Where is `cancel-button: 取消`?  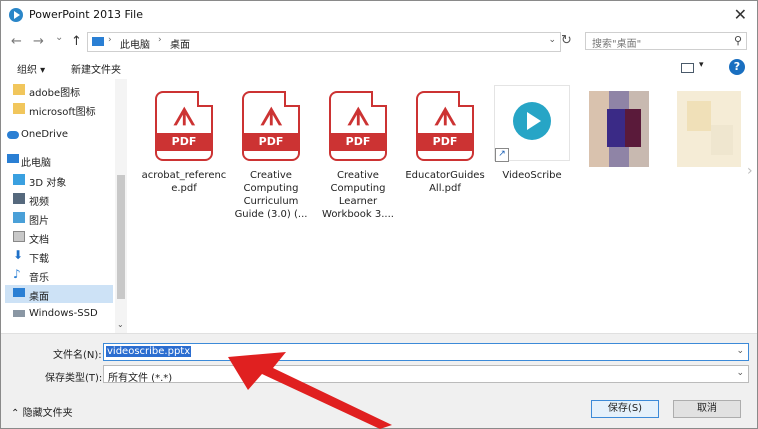 cancel-button: 取消 is located at coordinates (707, 409).